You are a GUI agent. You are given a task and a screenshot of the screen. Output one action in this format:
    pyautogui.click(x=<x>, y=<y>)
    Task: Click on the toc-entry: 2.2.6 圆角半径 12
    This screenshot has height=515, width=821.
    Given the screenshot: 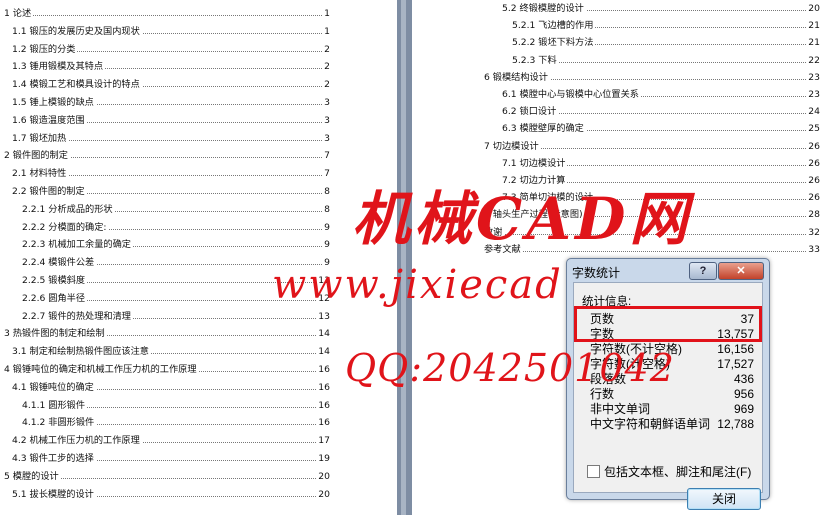 What is the action you would take?
    pyautogui.click(x=176, y=298)
    